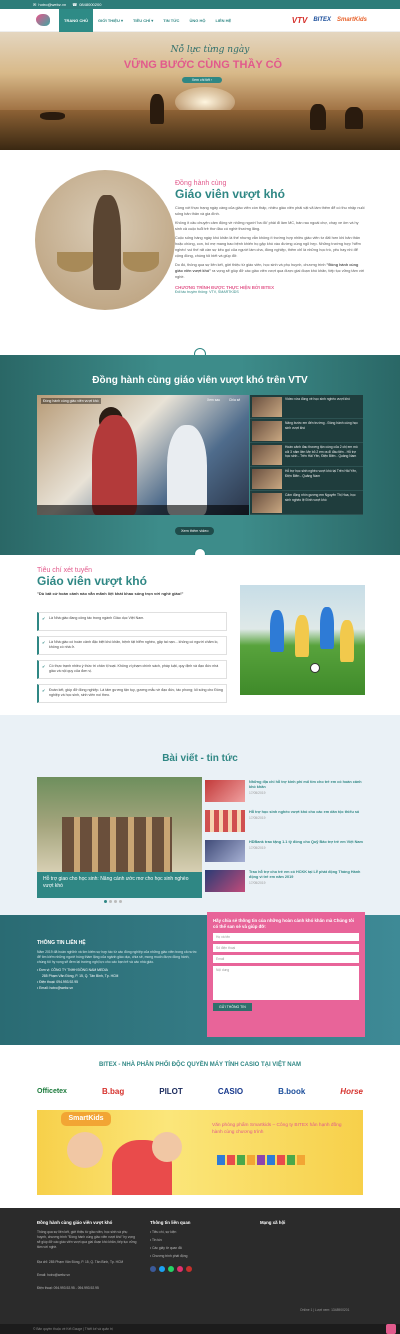 Image resolution: width=400 pixels, height=1334 pixels. Describe the element at coordinates (49, 4) in the screenshot. I see `email-contact: ✉ hotro@webz.vn` at that location.